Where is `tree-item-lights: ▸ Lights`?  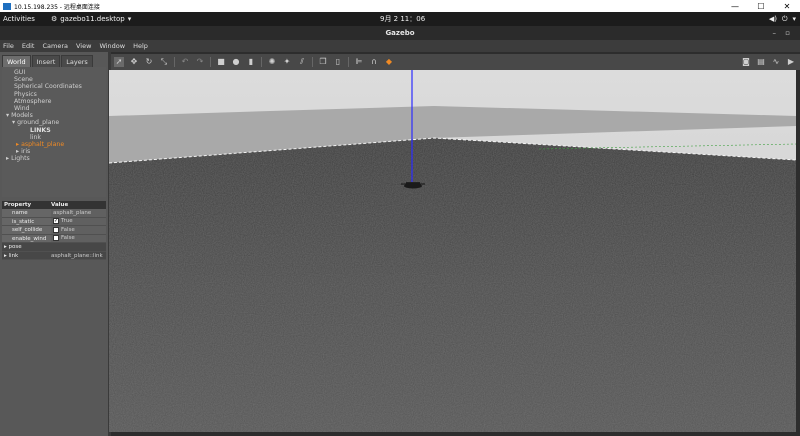
tree-item-lights: ▸ Lights is located at coordinates (54, 158).